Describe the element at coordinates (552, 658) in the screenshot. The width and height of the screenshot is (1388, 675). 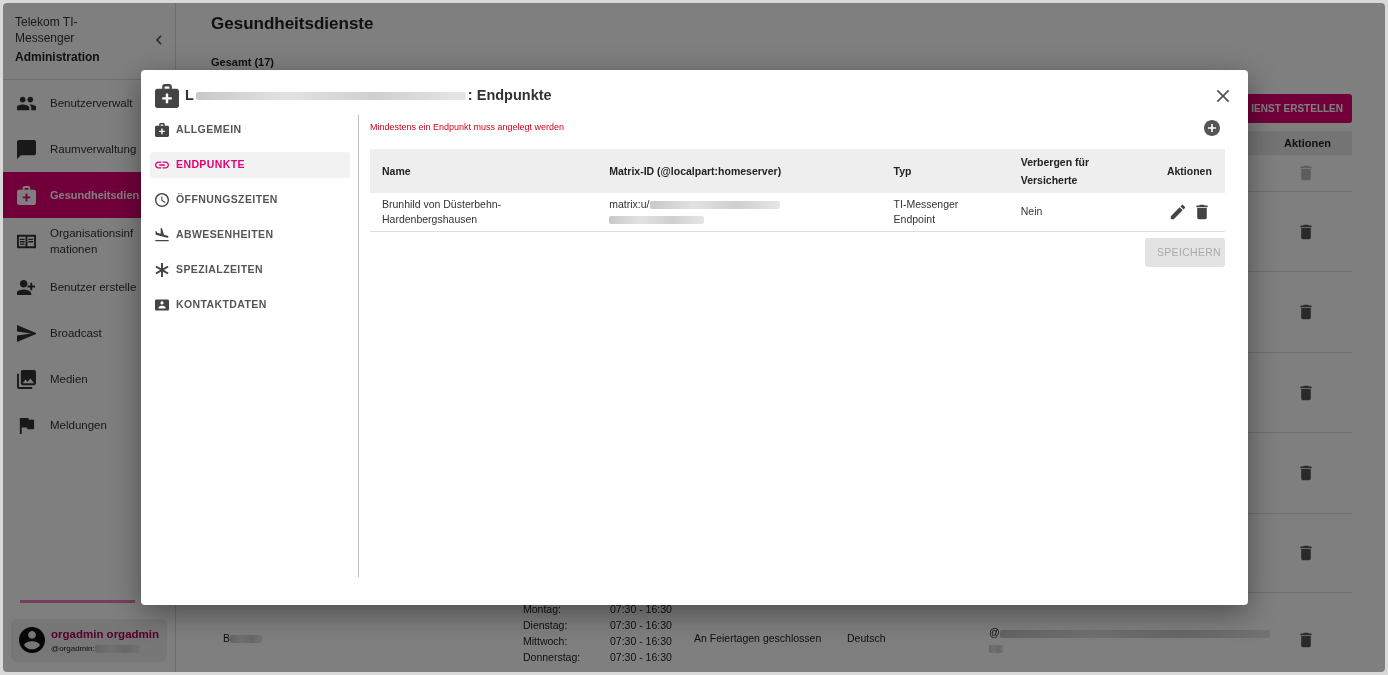
I see `weekday-label: Donnerstag:` at that location.